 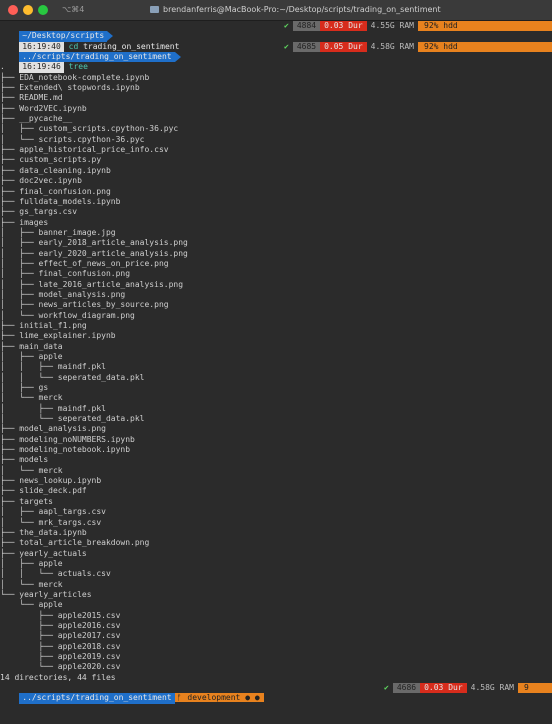 I want to click on tree-entry: ├── data_cleaning.ipynb, so click(x=55, y=170).